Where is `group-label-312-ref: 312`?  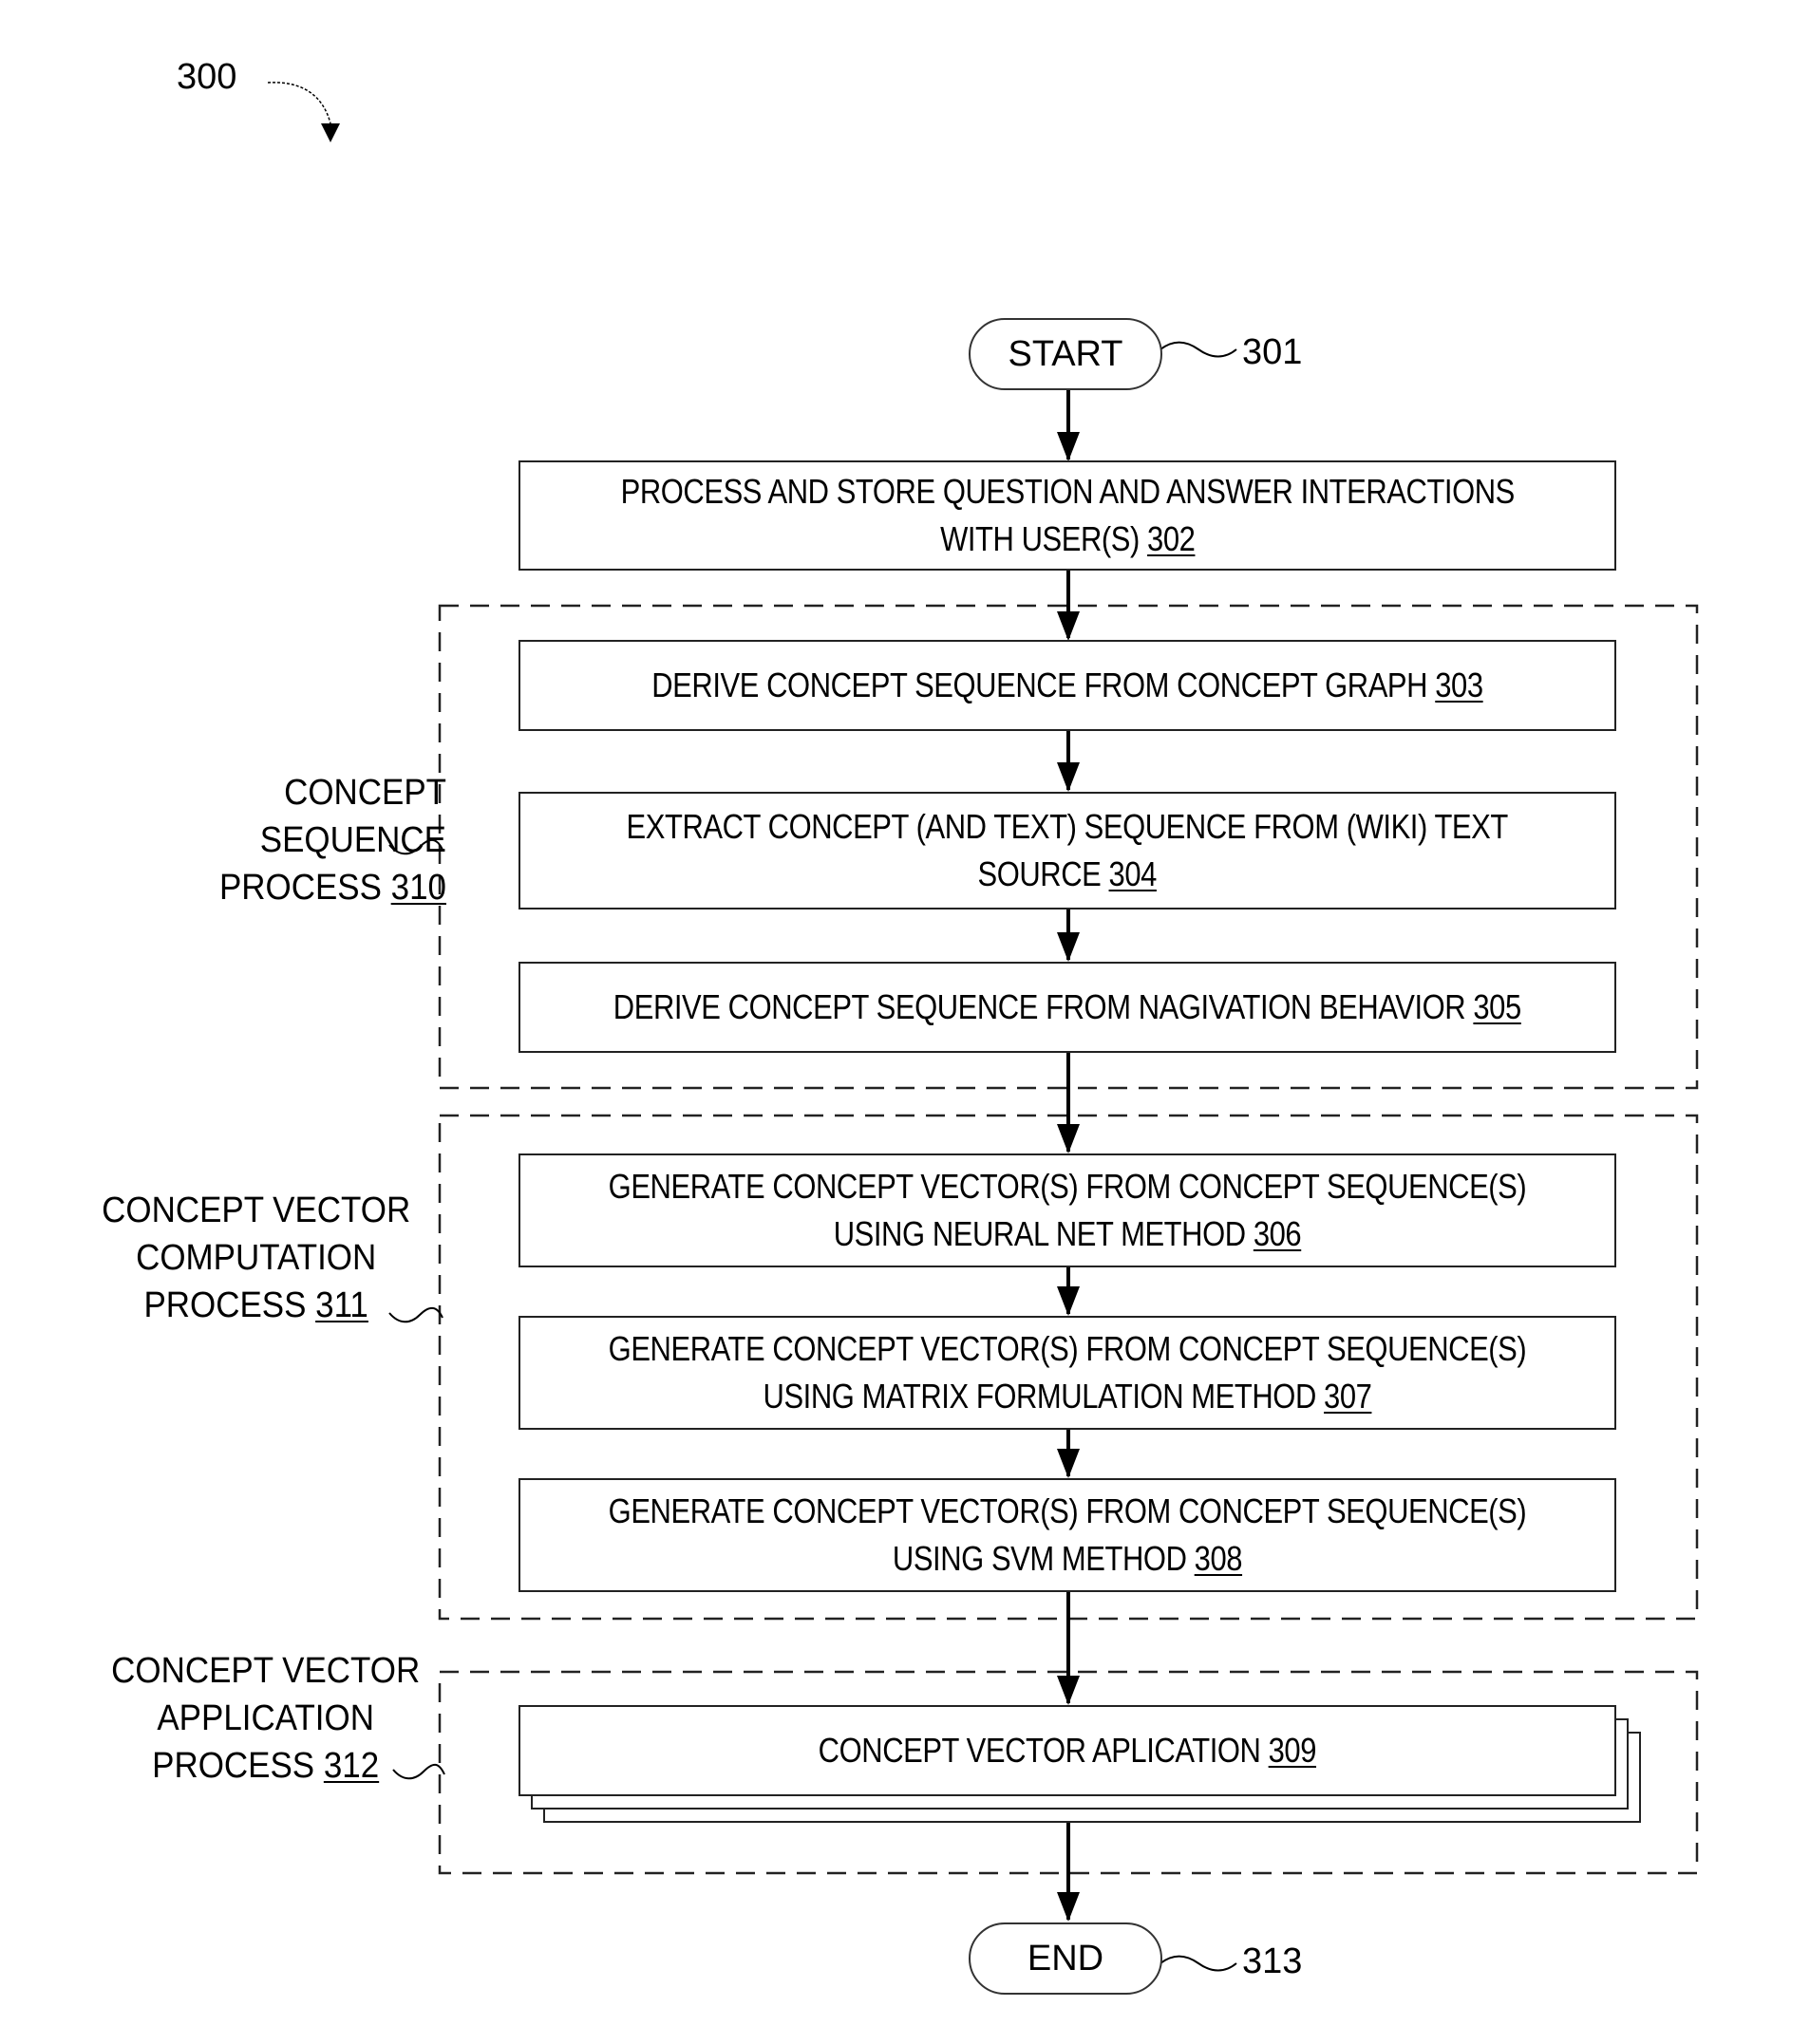 group-label-312-ref: 312 is located at coordinates (352, 1766).